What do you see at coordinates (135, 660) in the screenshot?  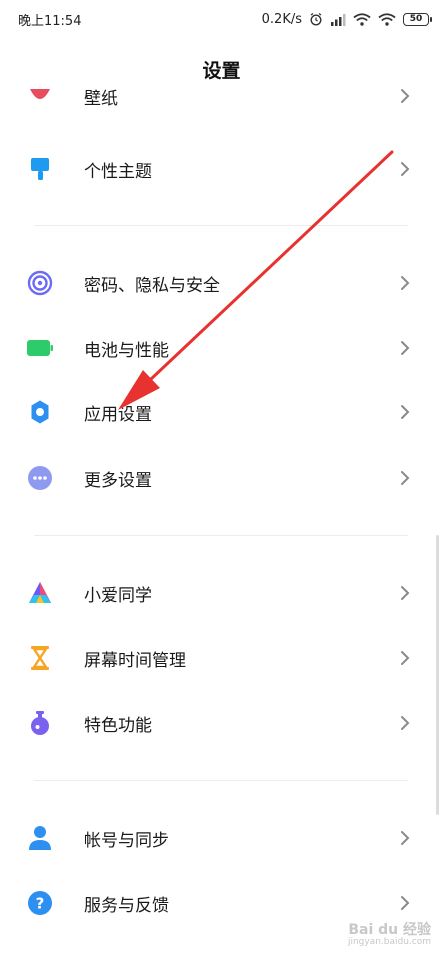 I see `settings-item-label: 屏幕时间管理` at bounding box center [135, 660].